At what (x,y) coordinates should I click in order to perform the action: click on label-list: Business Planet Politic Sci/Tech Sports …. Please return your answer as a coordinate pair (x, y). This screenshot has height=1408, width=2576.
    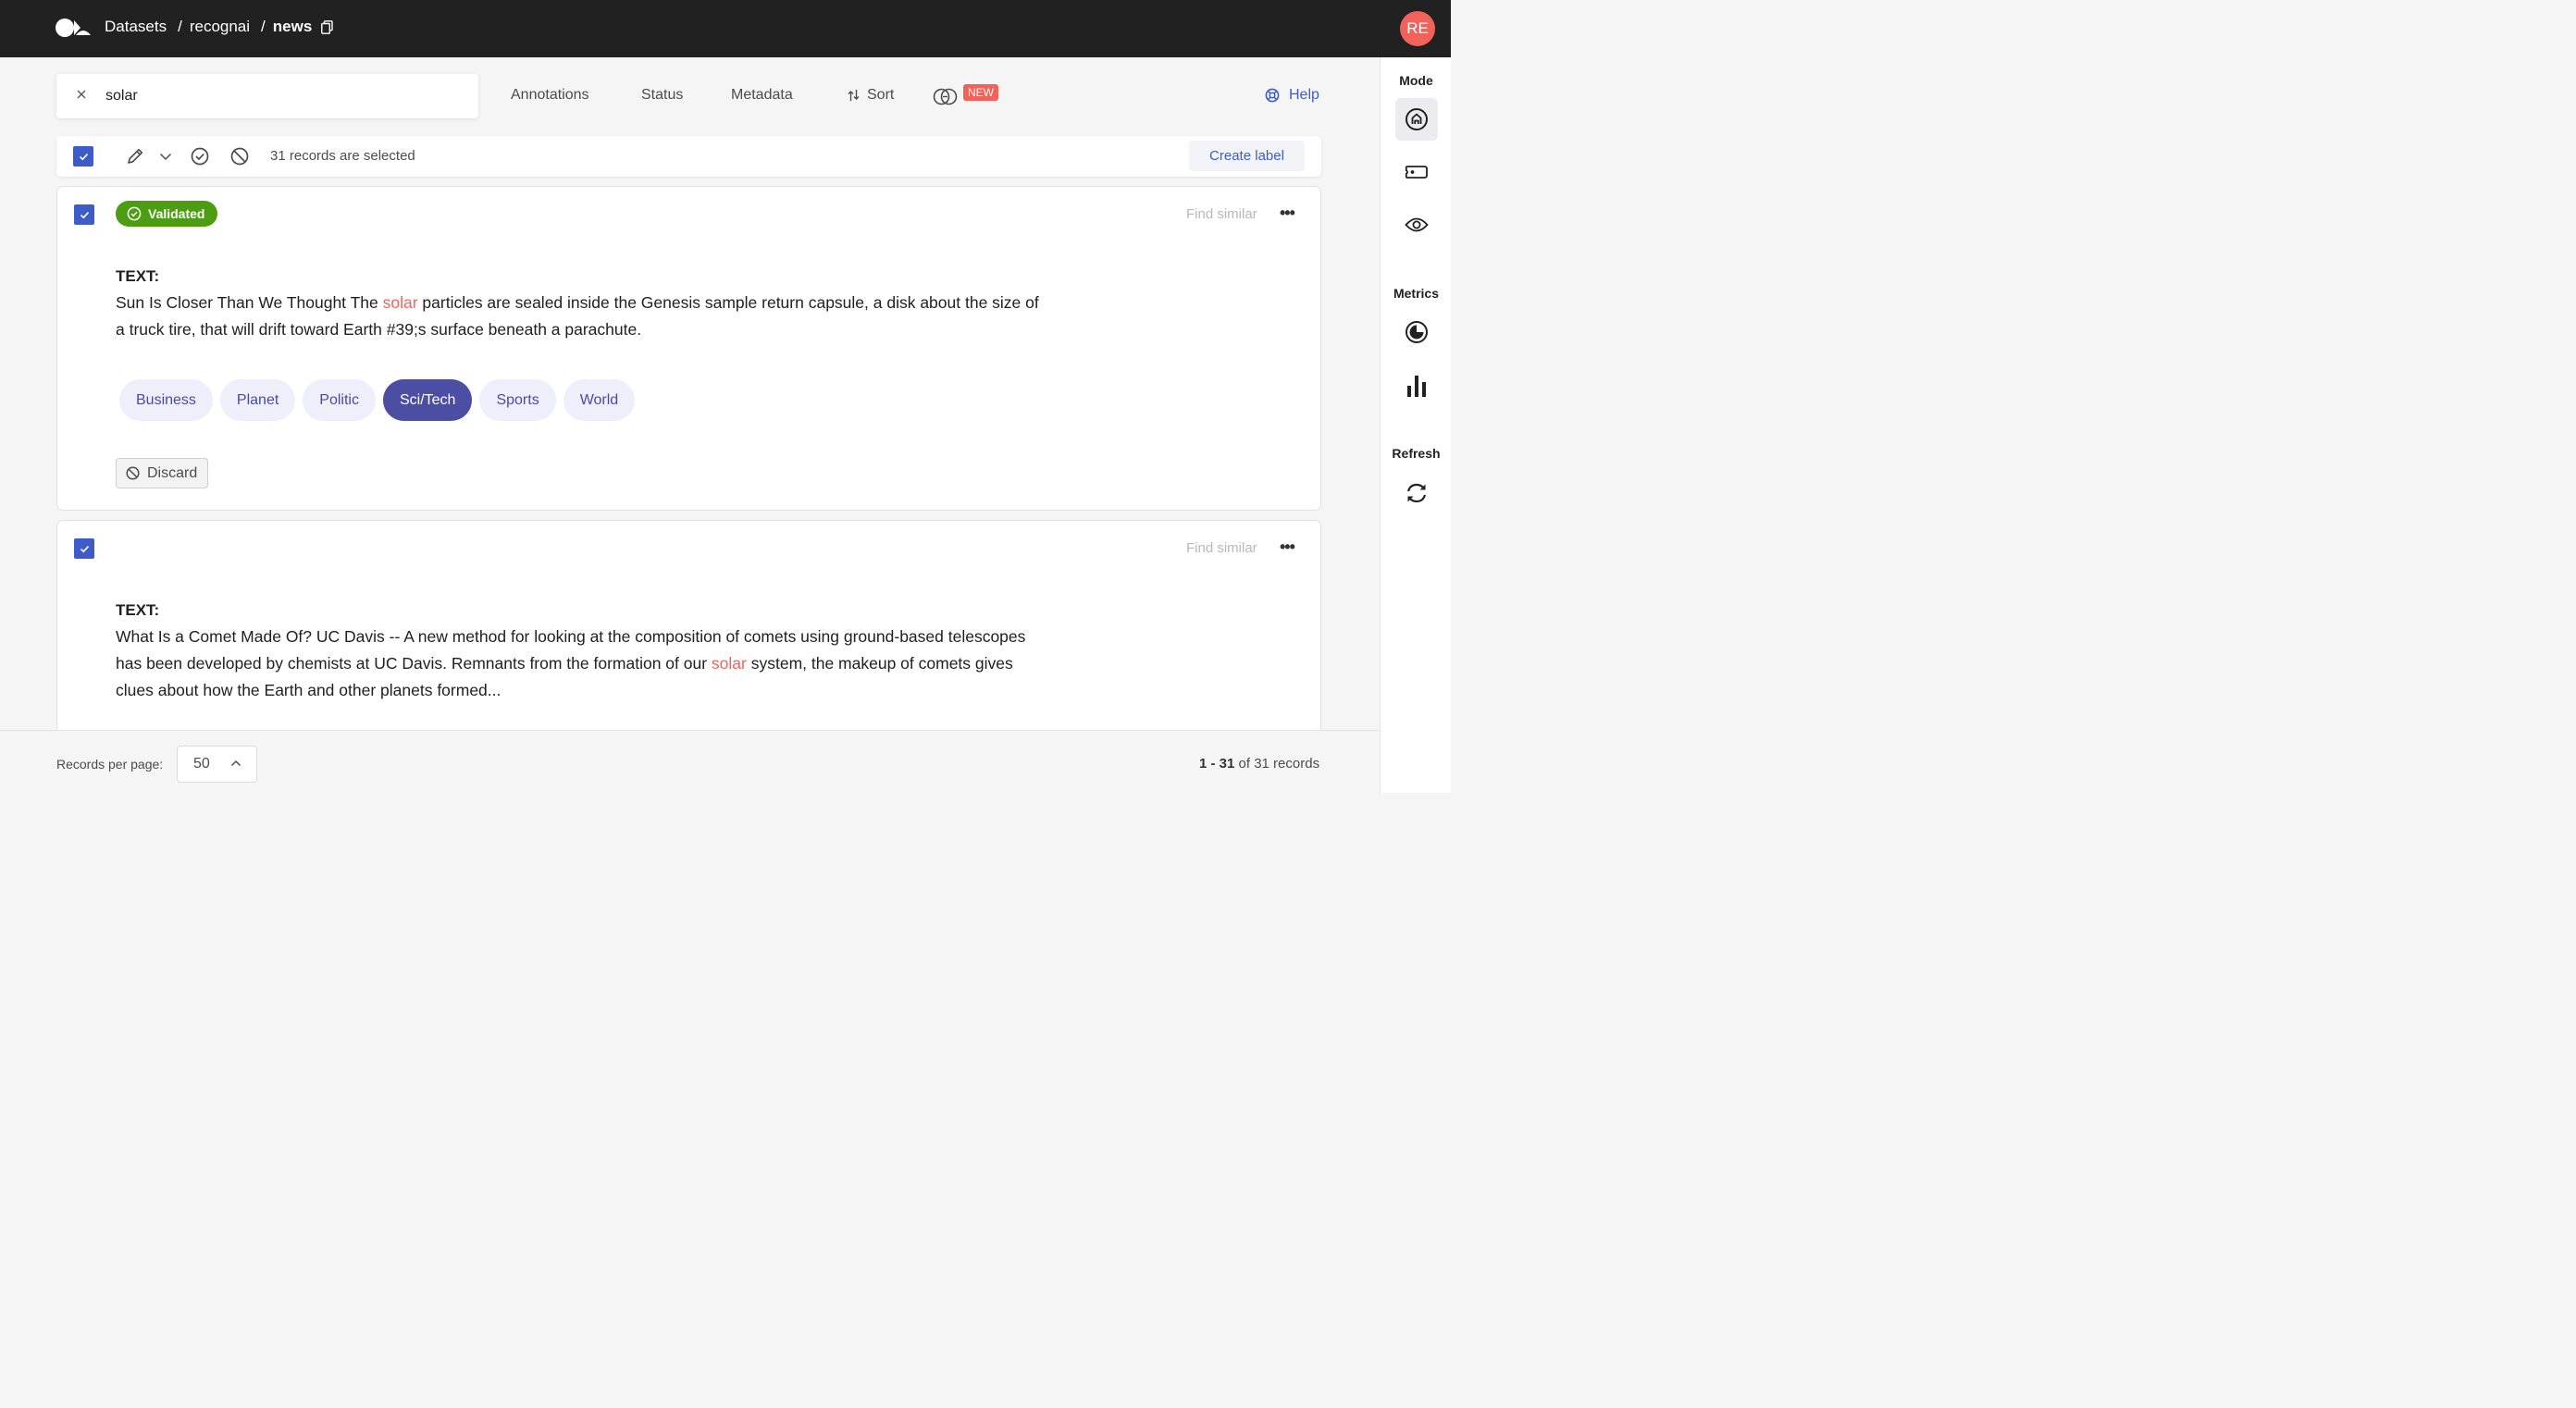
    Looking at the image, I should click on (380, 400).